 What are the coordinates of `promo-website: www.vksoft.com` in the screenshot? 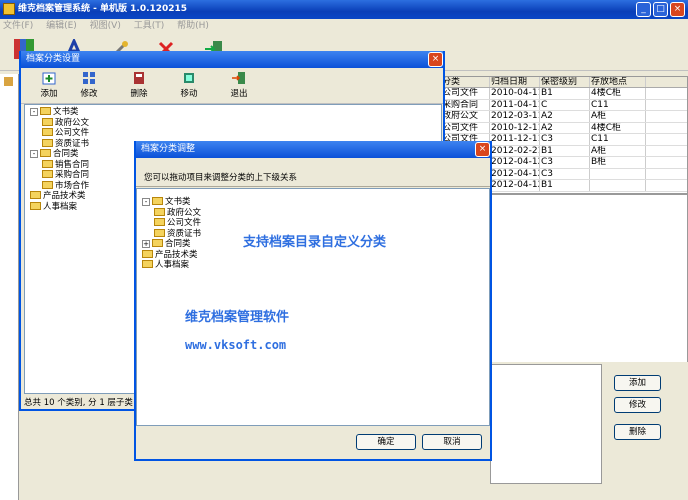 It's located at (235, 345).